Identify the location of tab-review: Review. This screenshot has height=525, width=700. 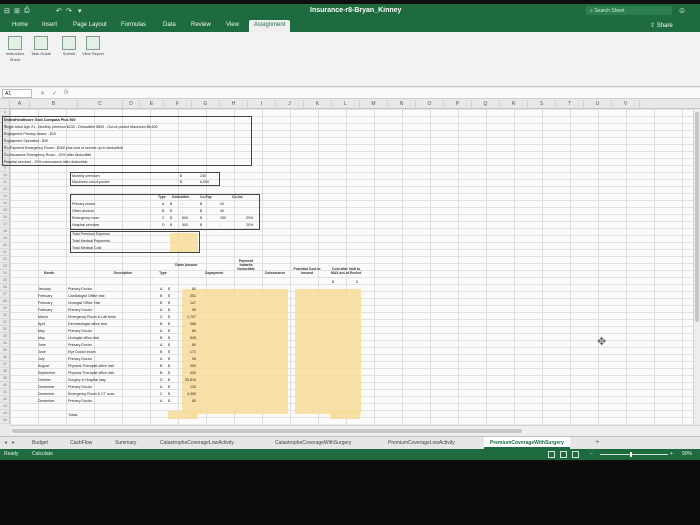
(201, 25).